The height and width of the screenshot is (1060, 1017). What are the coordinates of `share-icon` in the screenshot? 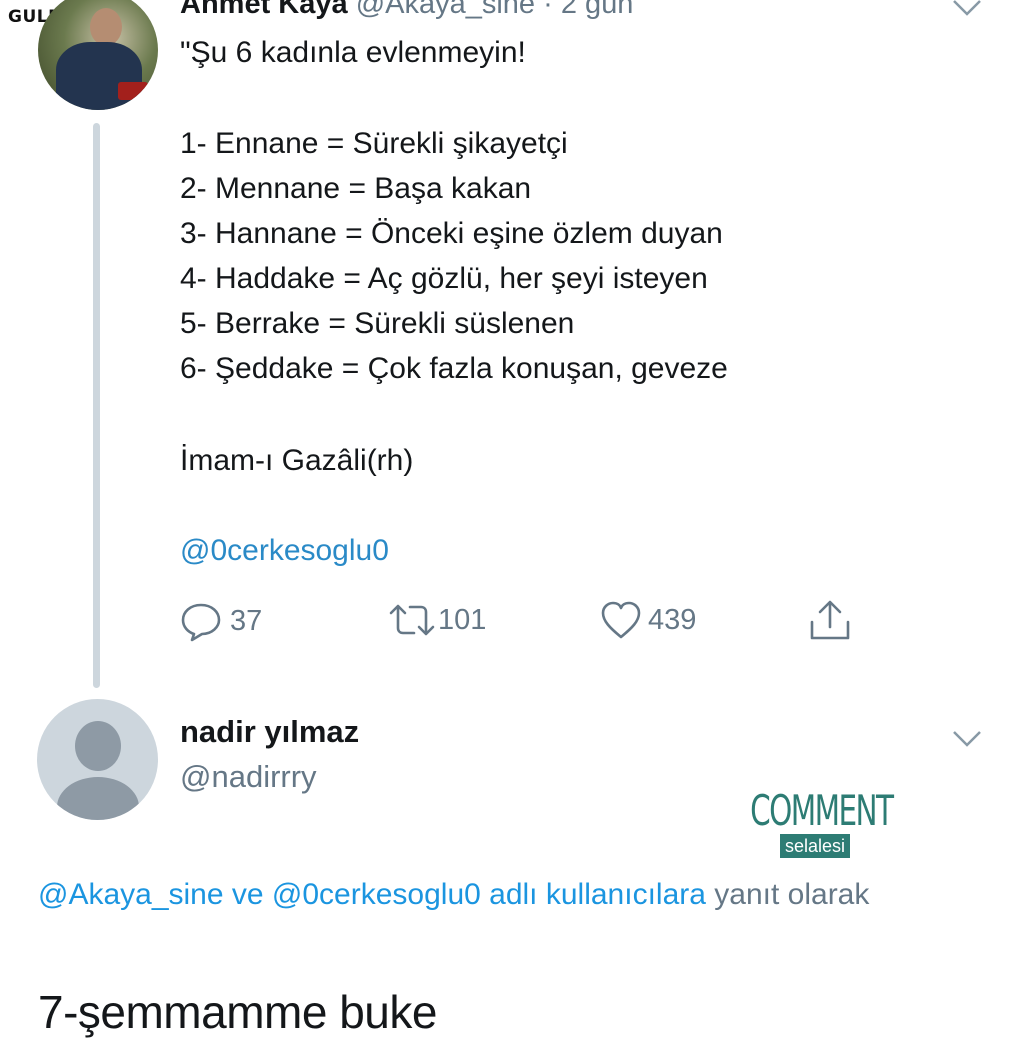 It's located at (830, 620).